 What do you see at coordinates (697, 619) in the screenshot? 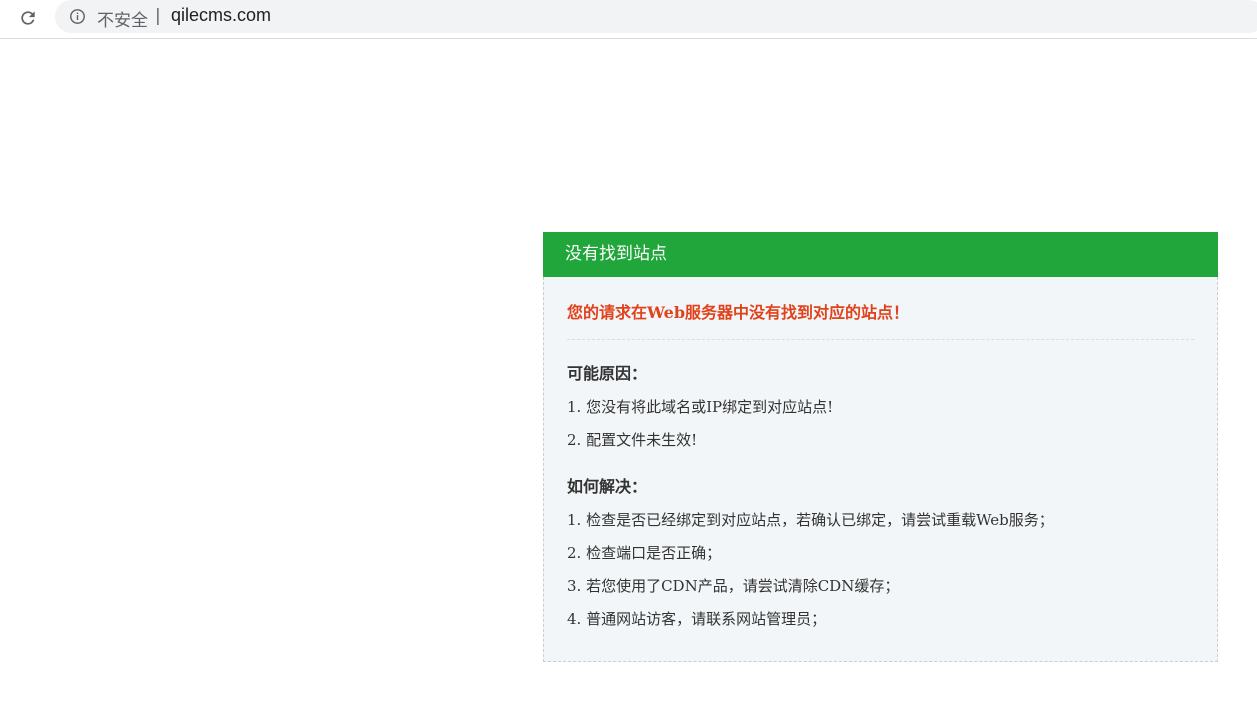
I see `solution-item: 4. 普通网站访客，请联系网站管理员；` at bounding box center [697, 619].